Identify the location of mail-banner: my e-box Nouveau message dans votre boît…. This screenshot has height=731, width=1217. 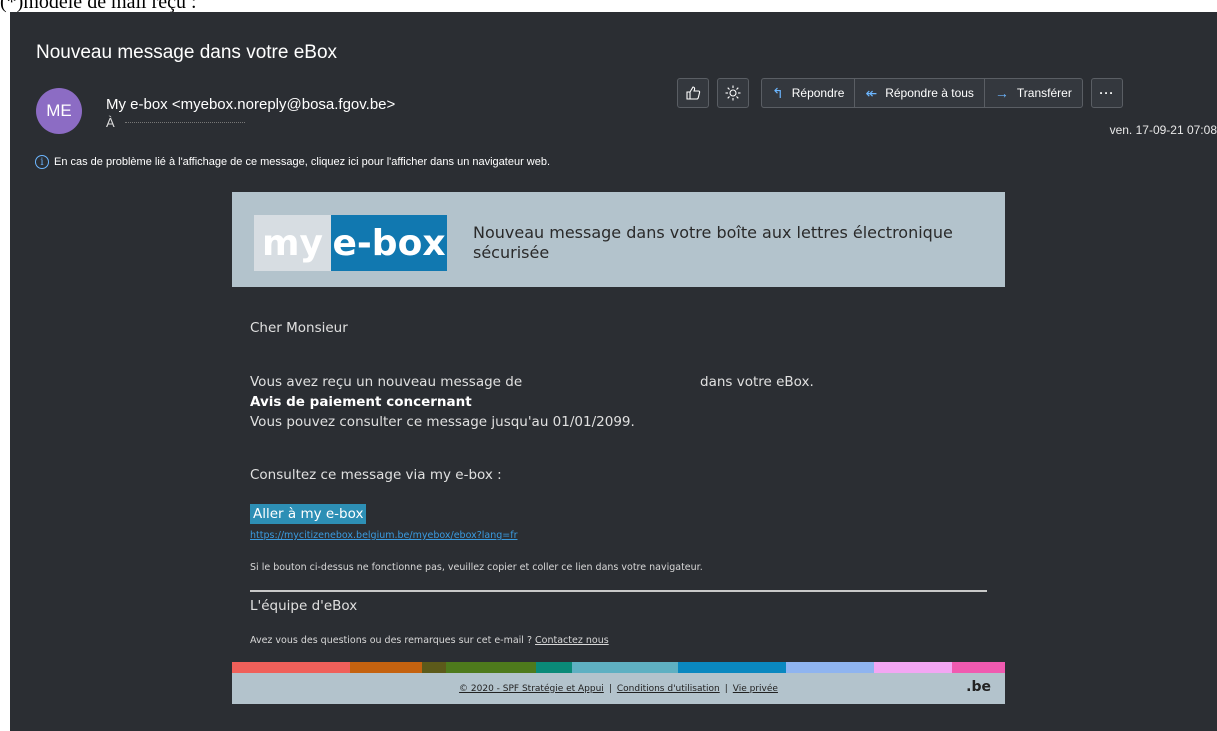
(618, 239).